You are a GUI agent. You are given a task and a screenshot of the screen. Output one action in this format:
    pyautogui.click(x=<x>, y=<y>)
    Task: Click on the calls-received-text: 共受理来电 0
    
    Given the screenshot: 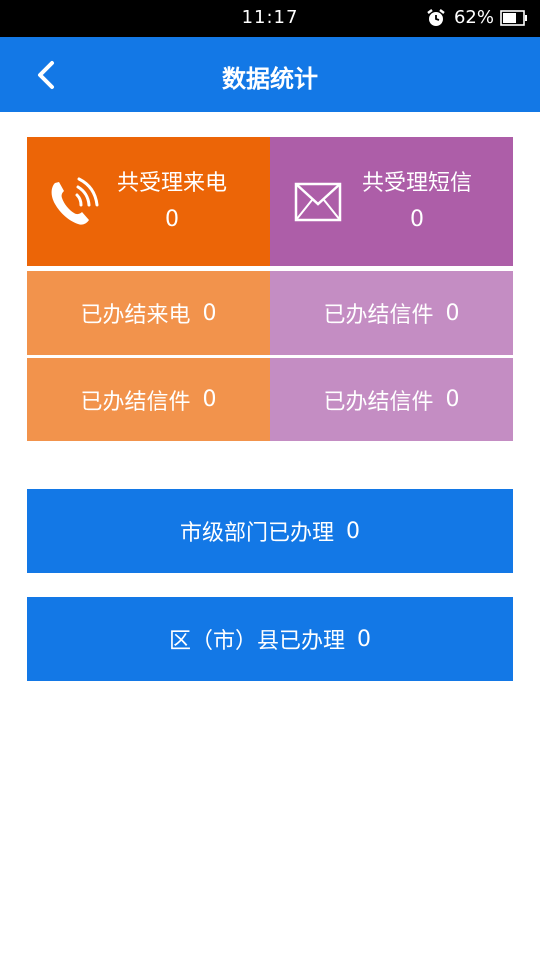 What is the action you would take?
    pyautogui.click(x=172, y=202)
    